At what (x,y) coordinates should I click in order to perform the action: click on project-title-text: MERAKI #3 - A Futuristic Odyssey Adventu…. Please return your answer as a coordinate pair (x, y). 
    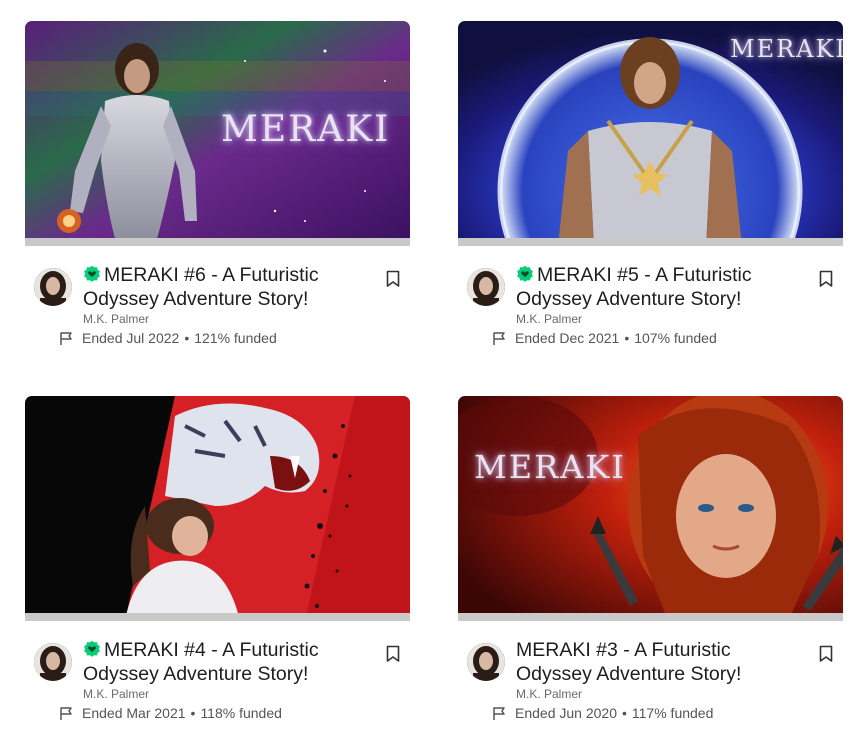
    Looking at the image, I should click on (629, 662).